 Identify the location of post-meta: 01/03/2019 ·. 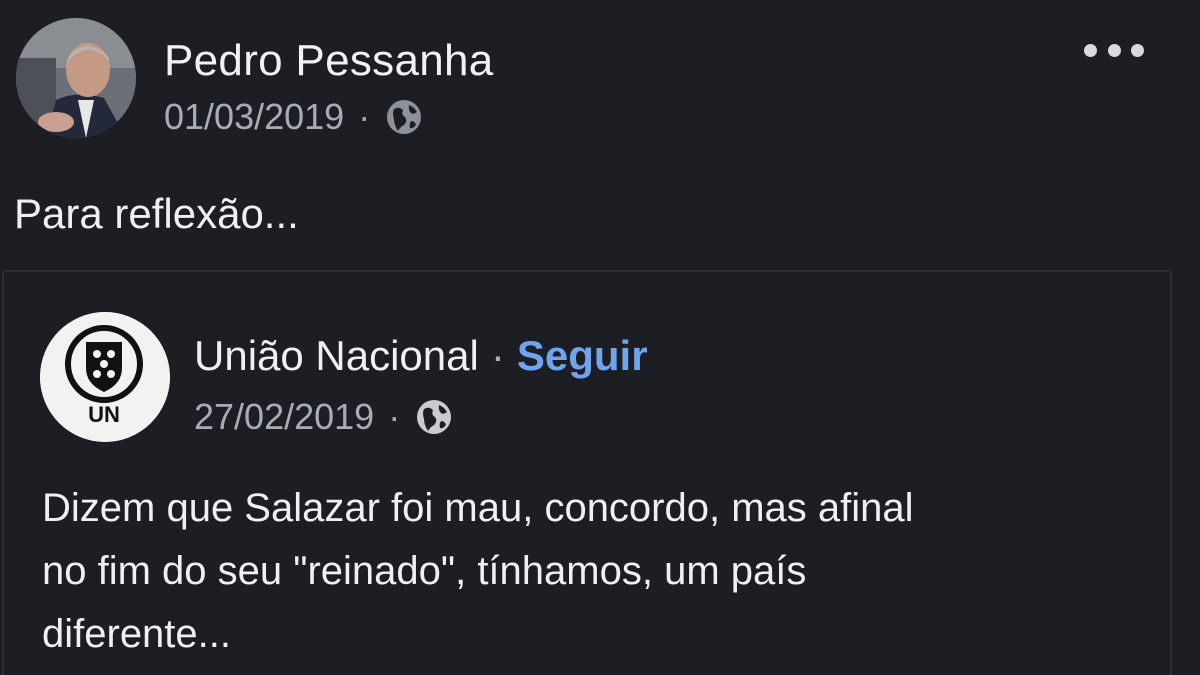
(294, 117).